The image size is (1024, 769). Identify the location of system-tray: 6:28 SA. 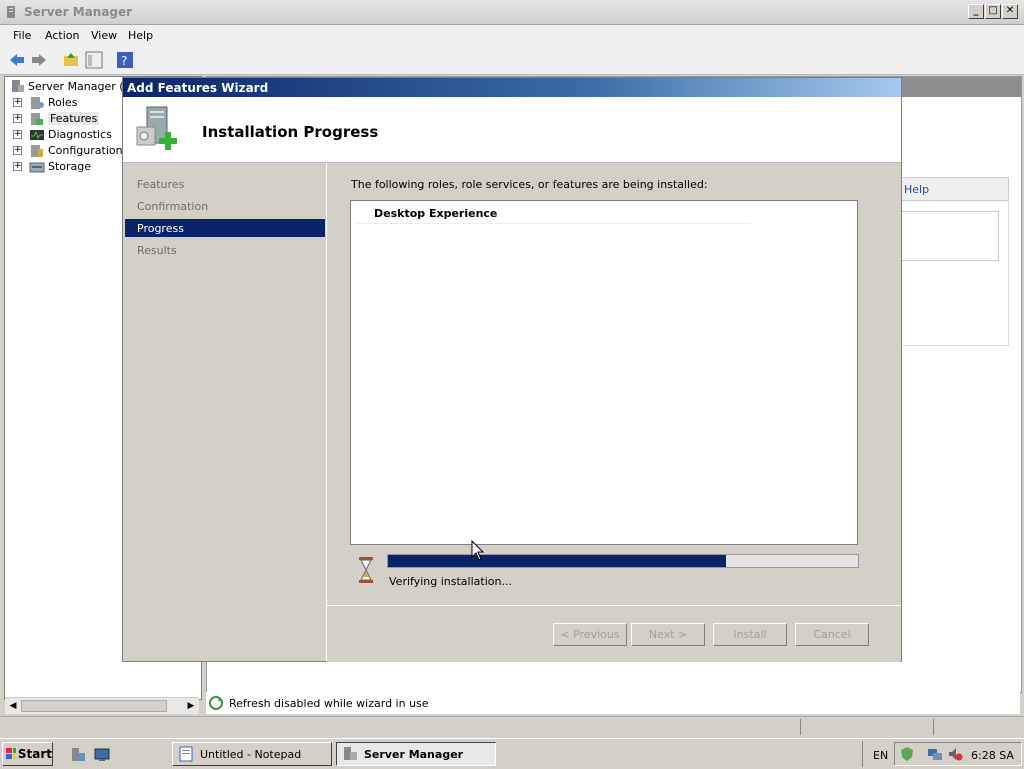
(958, 754).